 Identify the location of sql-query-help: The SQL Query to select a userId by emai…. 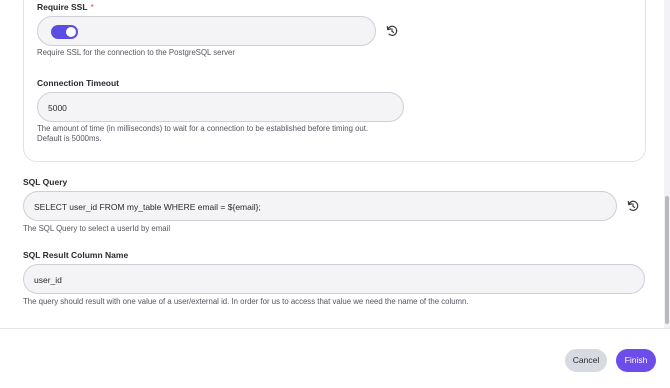
(97, 228).